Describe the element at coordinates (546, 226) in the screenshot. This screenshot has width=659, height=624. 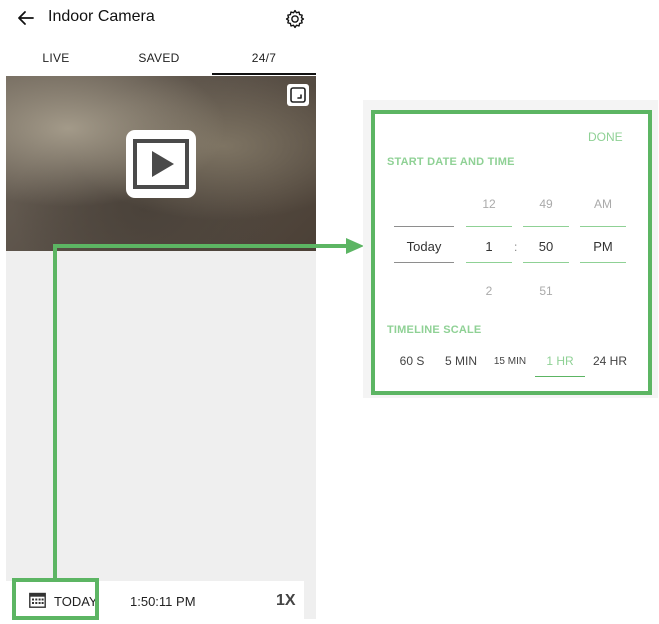
I see `minute-top-line` at that location.